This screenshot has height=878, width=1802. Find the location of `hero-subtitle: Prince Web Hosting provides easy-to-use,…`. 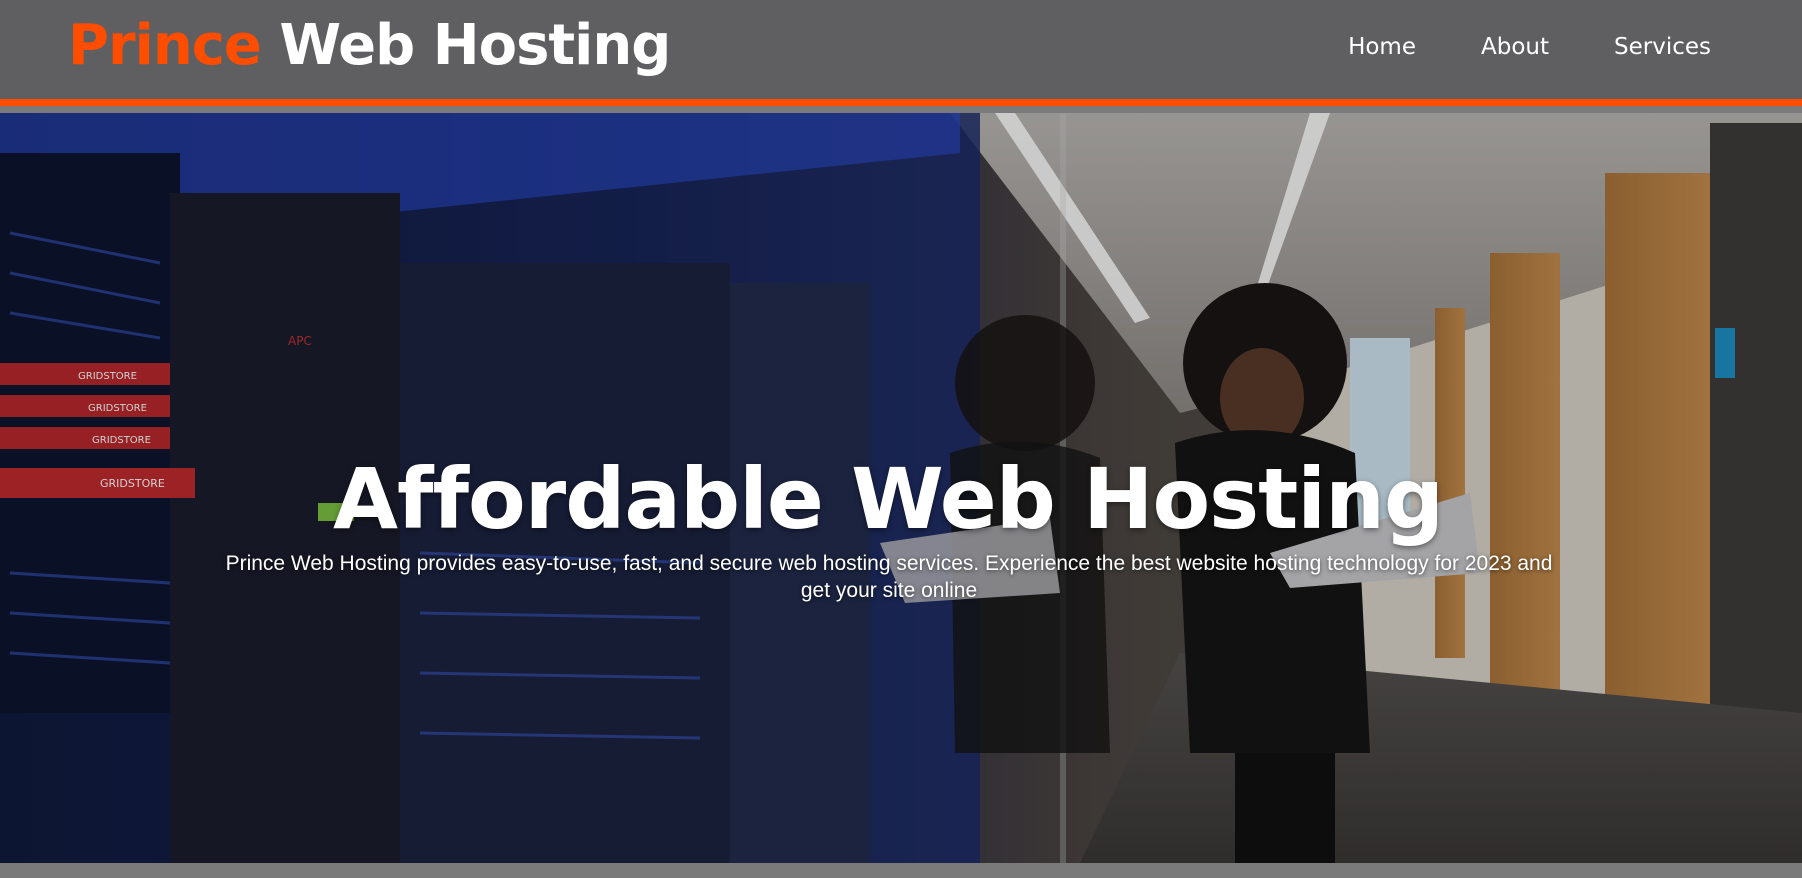

hero-subtitle: Prince Web Hosting provides easy-to-use,… is located at coordinates (889, 577).